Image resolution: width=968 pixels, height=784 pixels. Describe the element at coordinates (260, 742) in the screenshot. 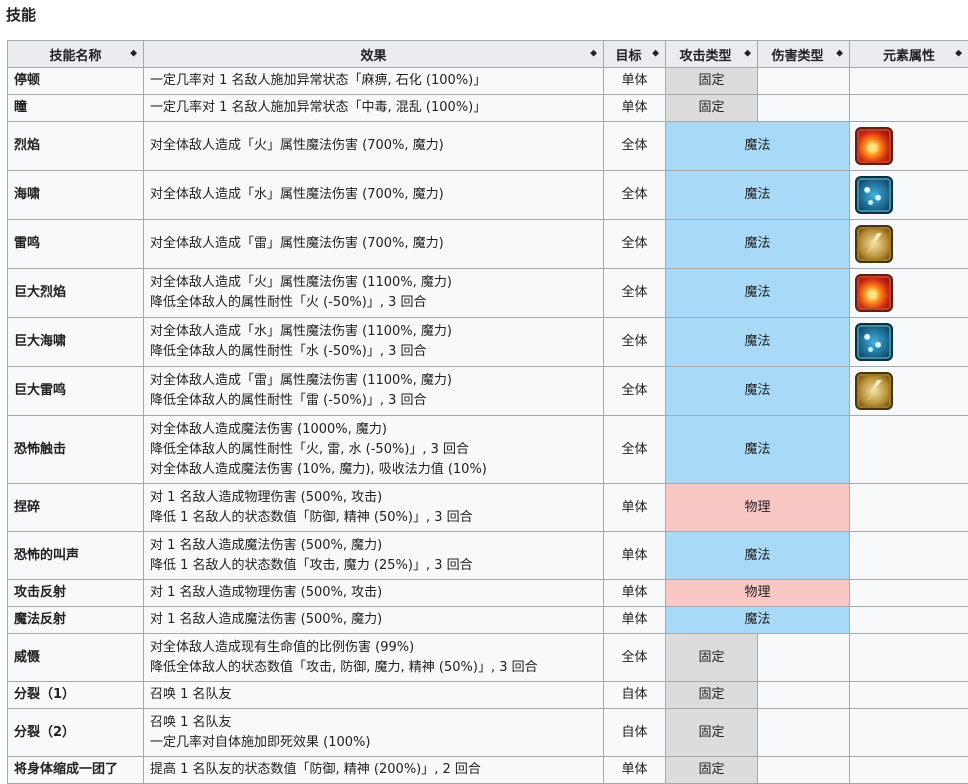

I see `effect-line: 一定几率对自体施加即死效果 (100%)` at that location.